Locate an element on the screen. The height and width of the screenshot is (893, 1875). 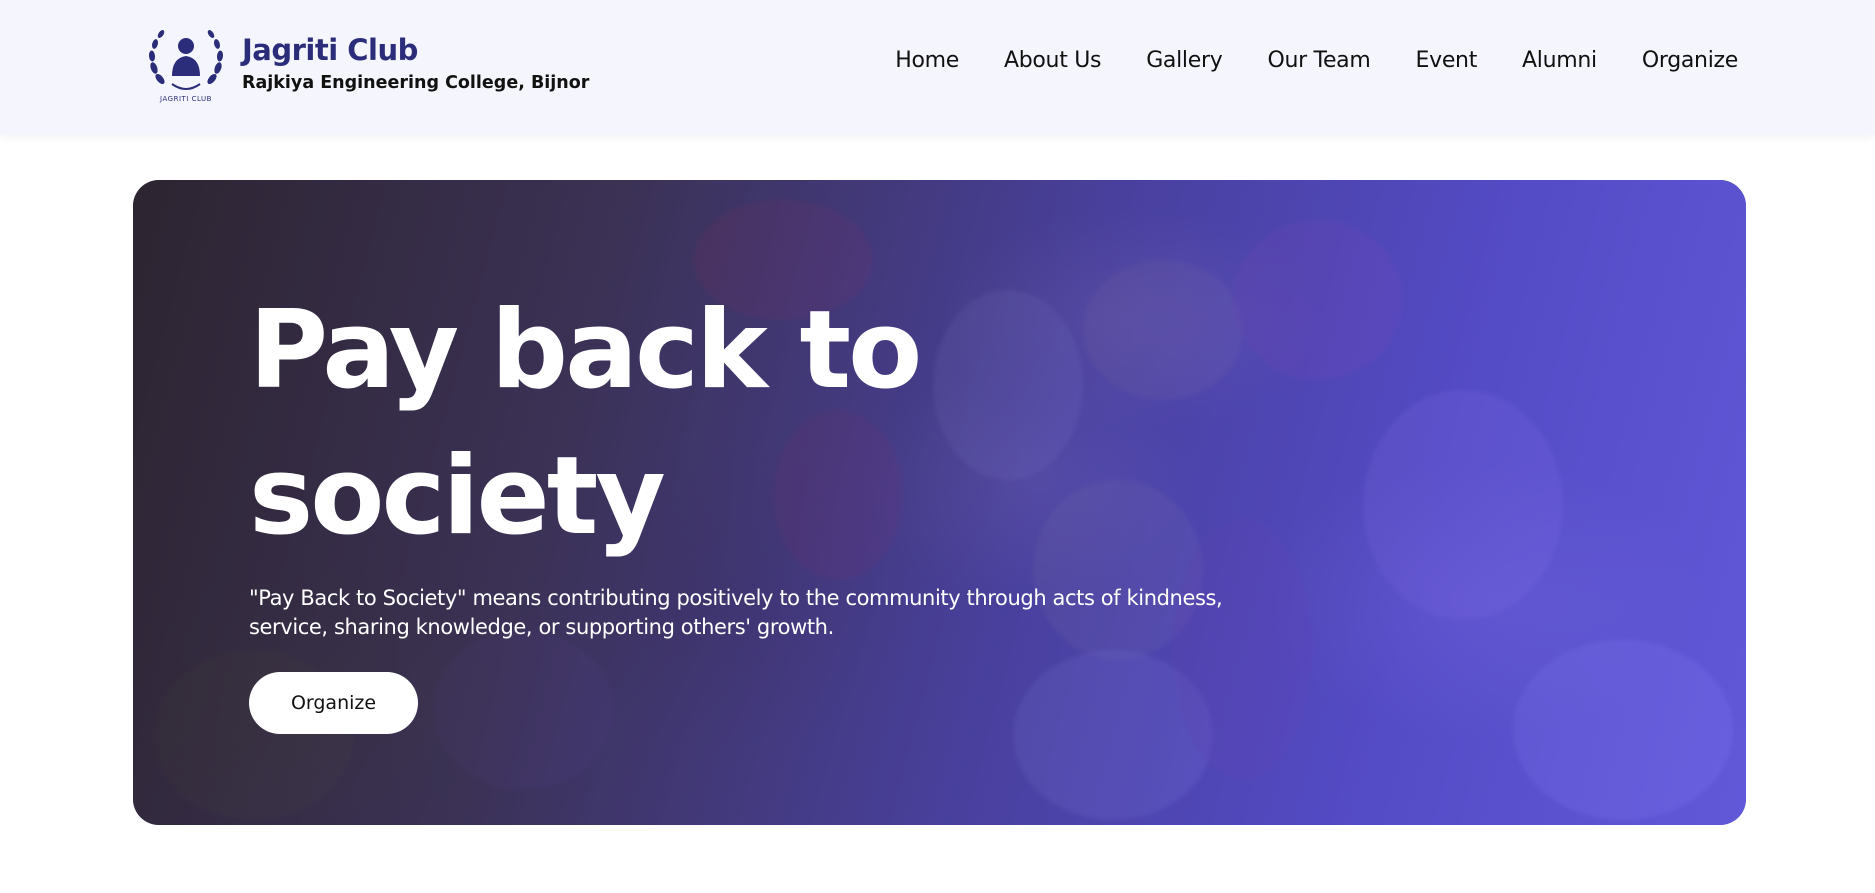
nav-alumni: Alumni is located at coordinates (1559, 60).